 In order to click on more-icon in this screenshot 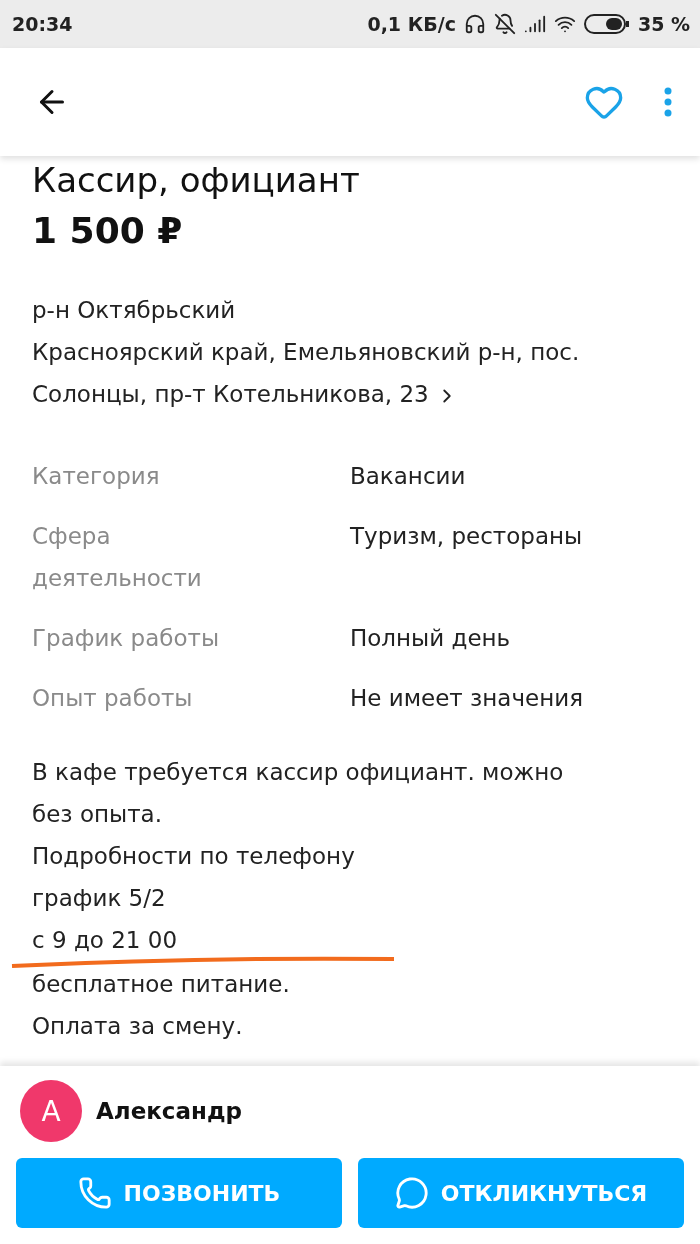, I will do `click(668, 102)`.